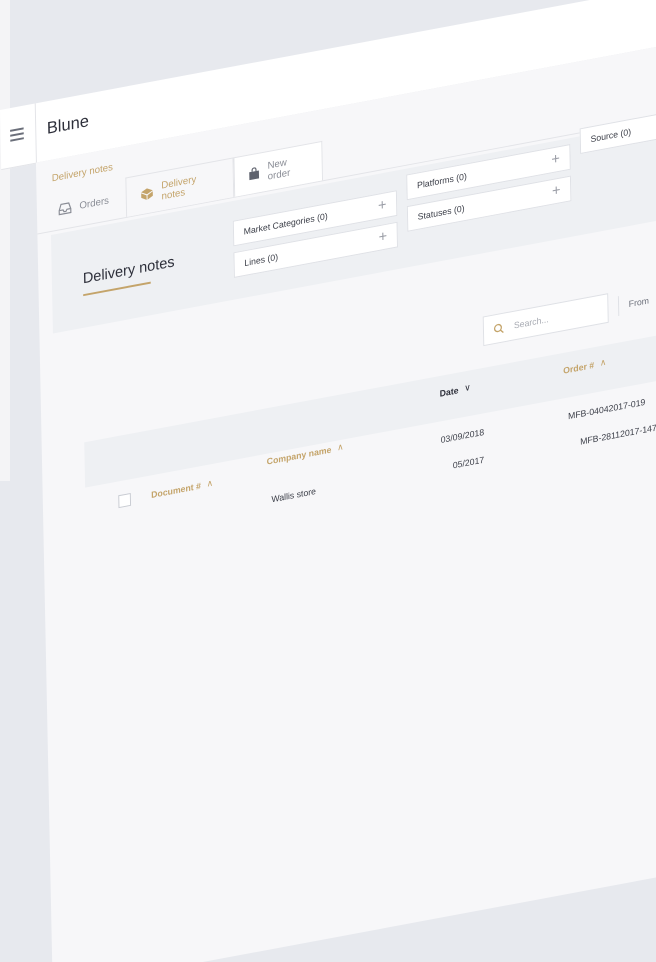 This screenshot has width=656, height=962. I want to click on tab-delivery-notes-label: Delivery notes, so click(179, 187).